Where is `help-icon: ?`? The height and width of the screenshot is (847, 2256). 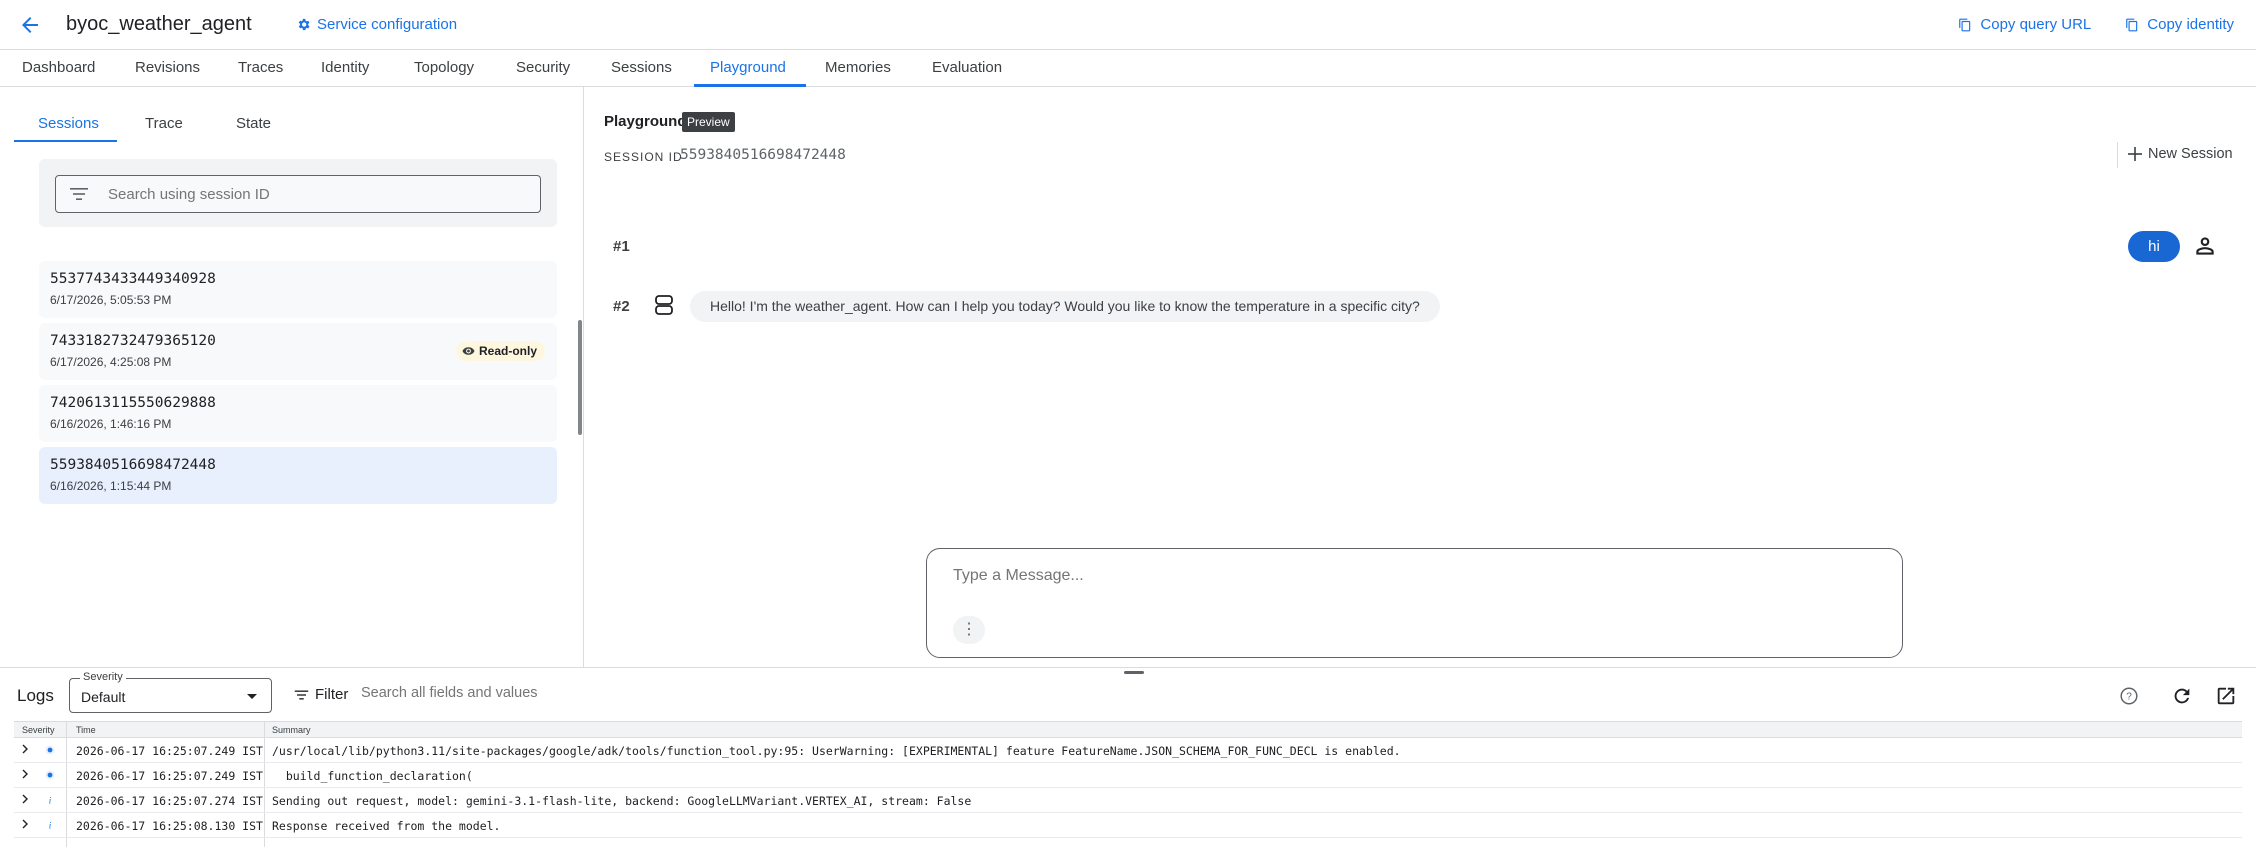 help-icon: ? is located at coordinates (2129, 696).